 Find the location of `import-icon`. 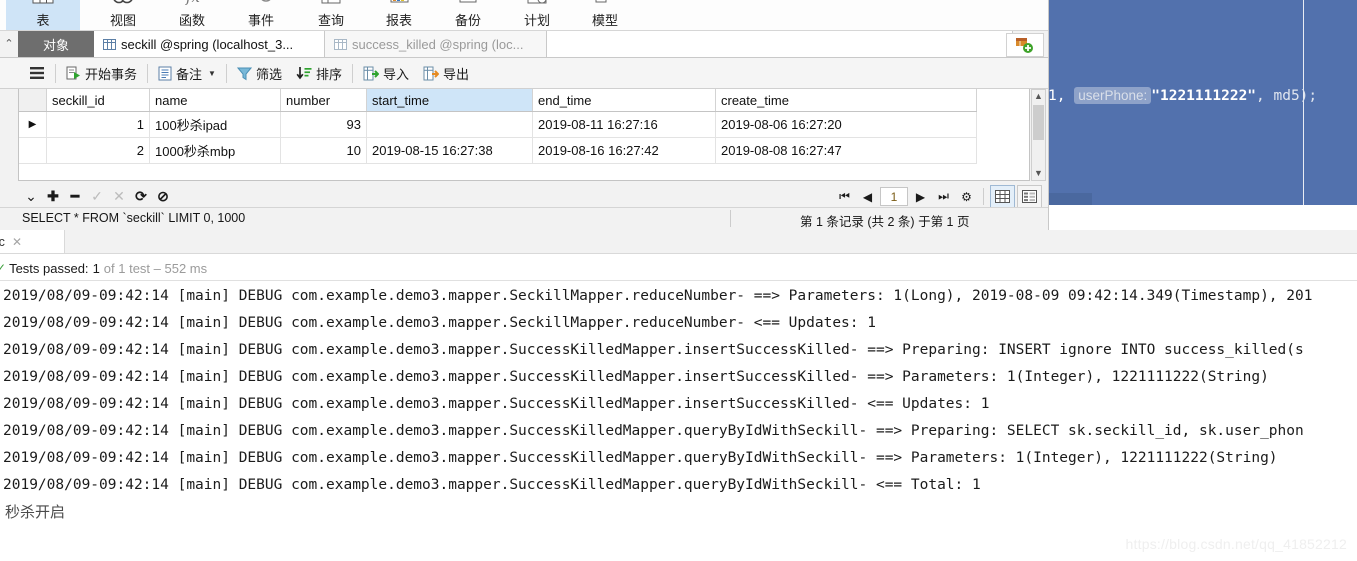

import-icon is located at coordinates (371, 73).